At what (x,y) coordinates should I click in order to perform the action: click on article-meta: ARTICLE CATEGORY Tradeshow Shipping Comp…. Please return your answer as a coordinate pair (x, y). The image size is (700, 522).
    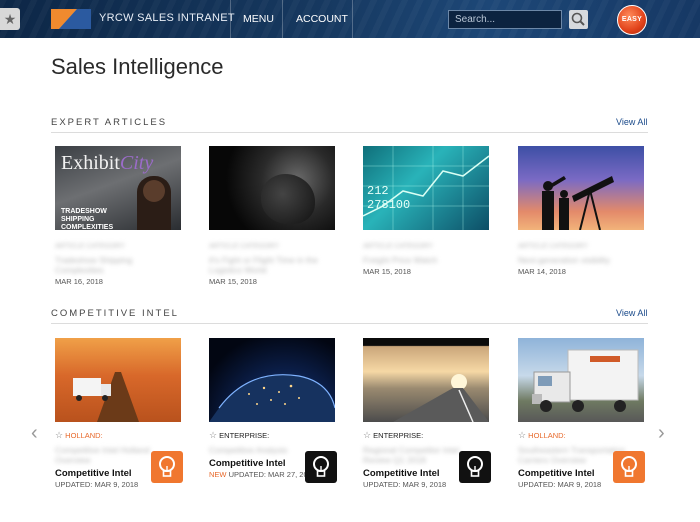
    Looking at the image, I should click on (94, 259).